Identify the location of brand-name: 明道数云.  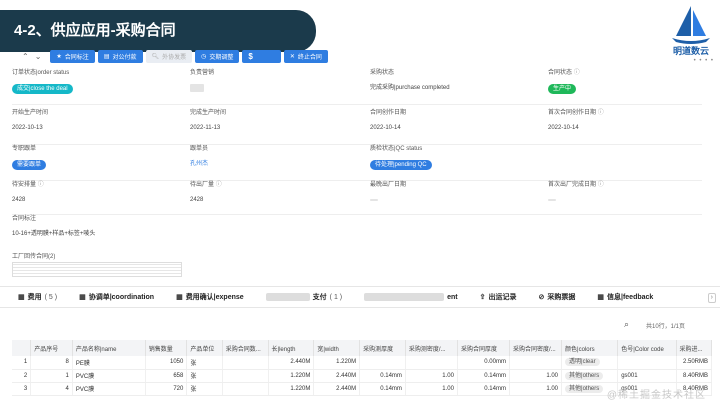
(690, 51).